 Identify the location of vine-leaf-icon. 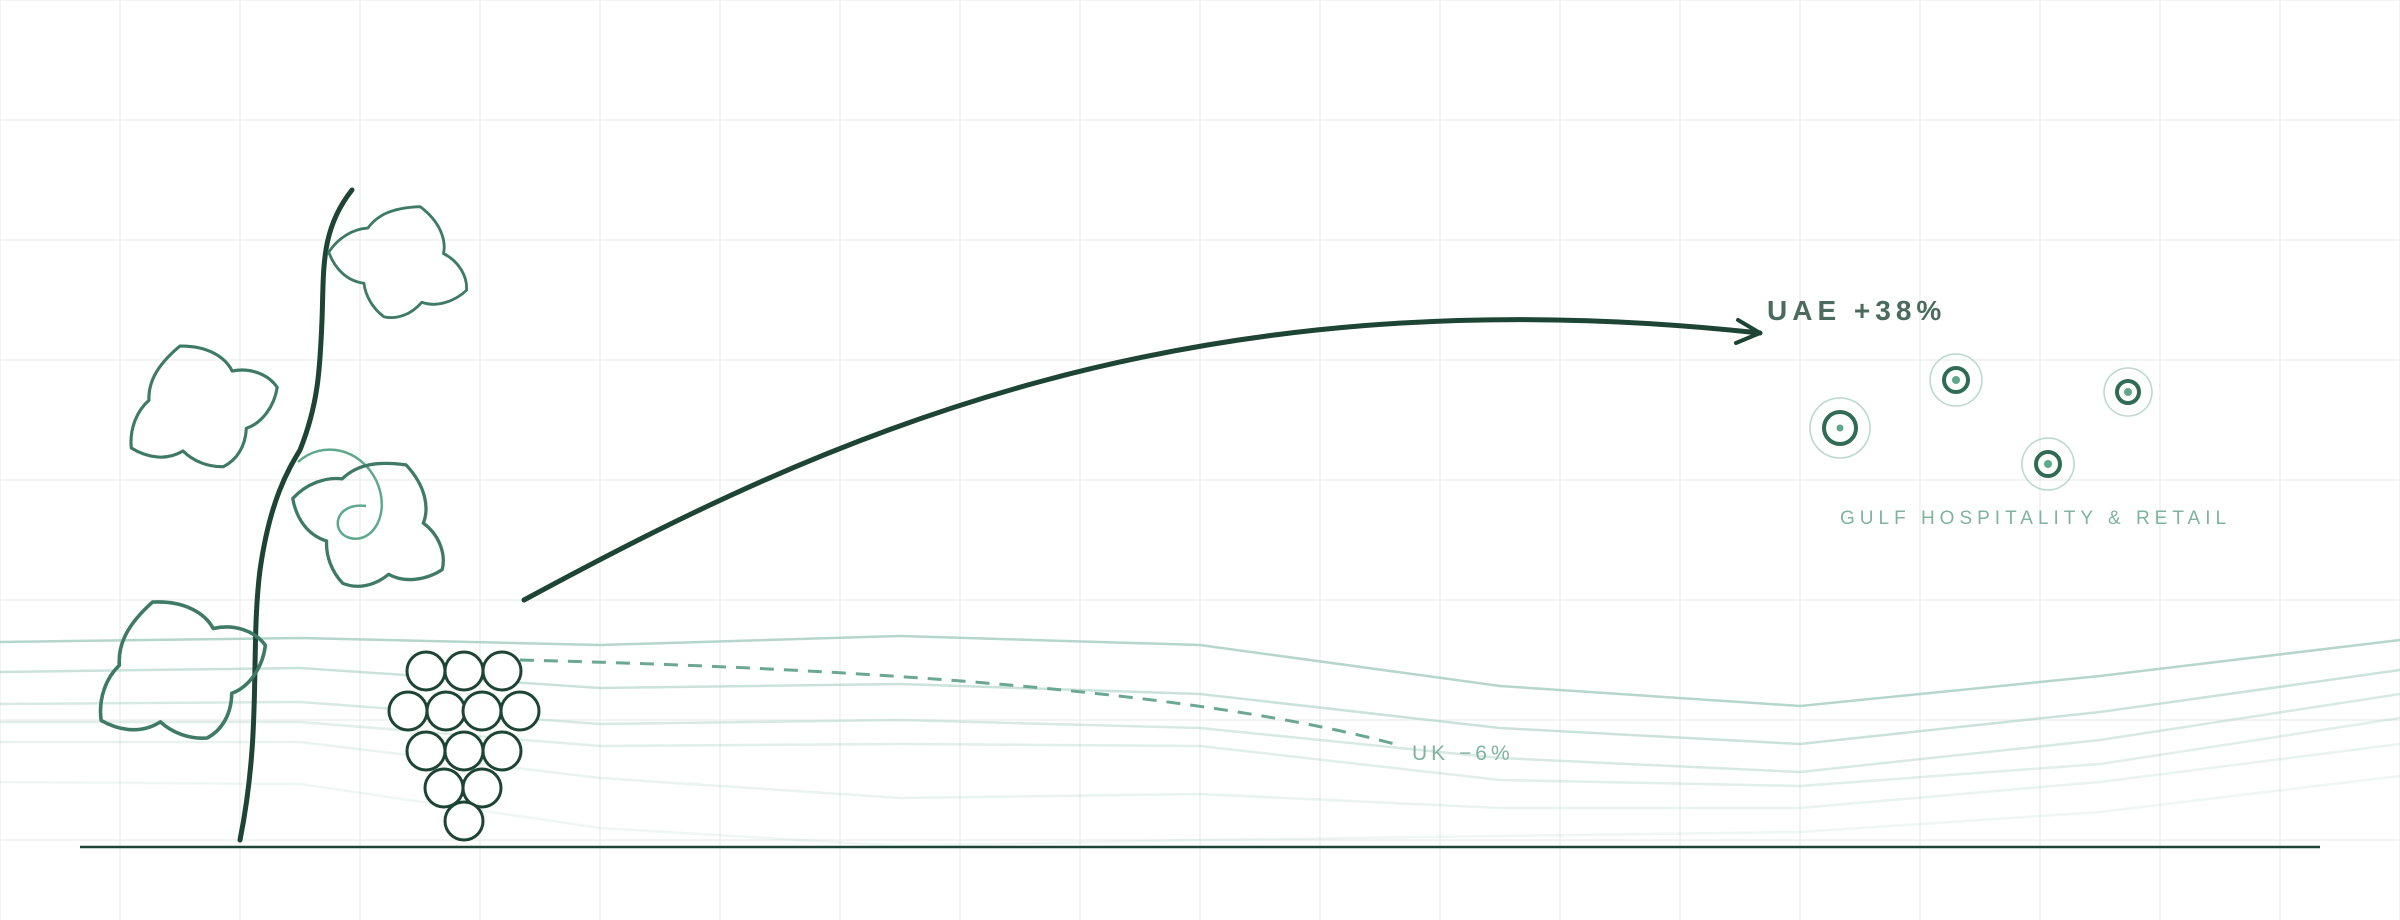
(204, 406).